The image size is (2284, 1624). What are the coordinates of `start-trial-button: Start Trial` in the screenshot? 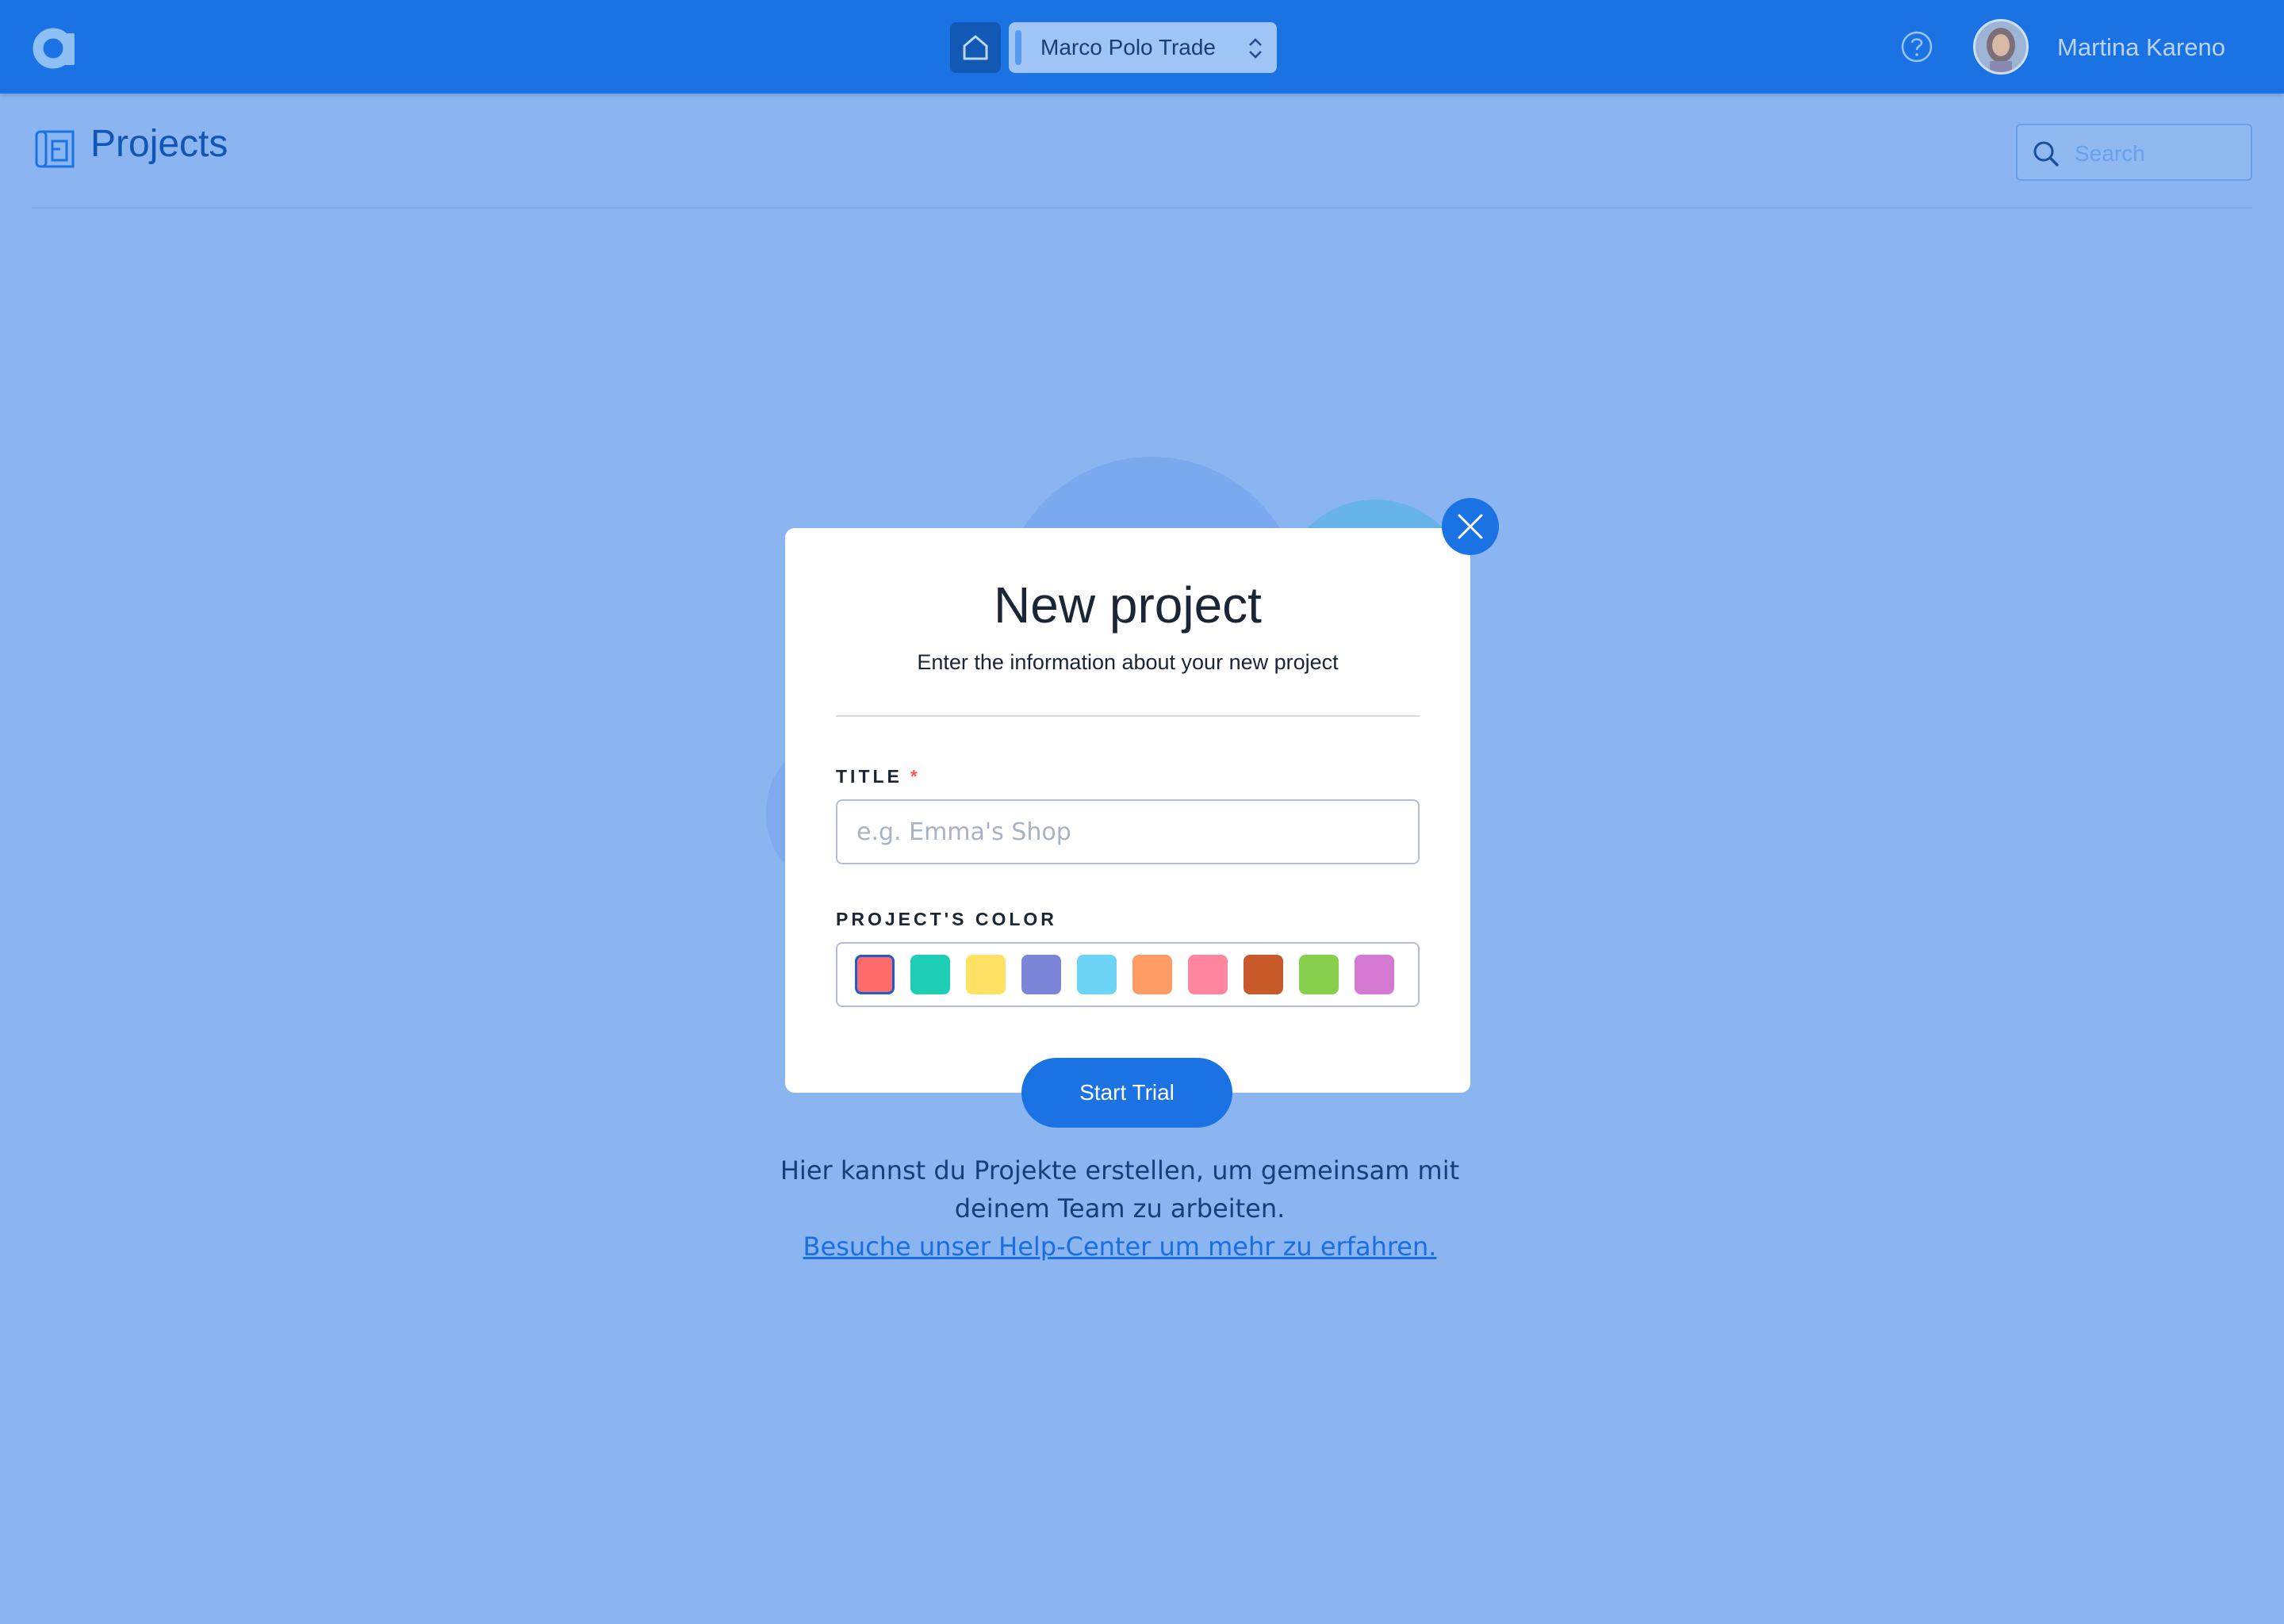 It's located at (1126, 1093).